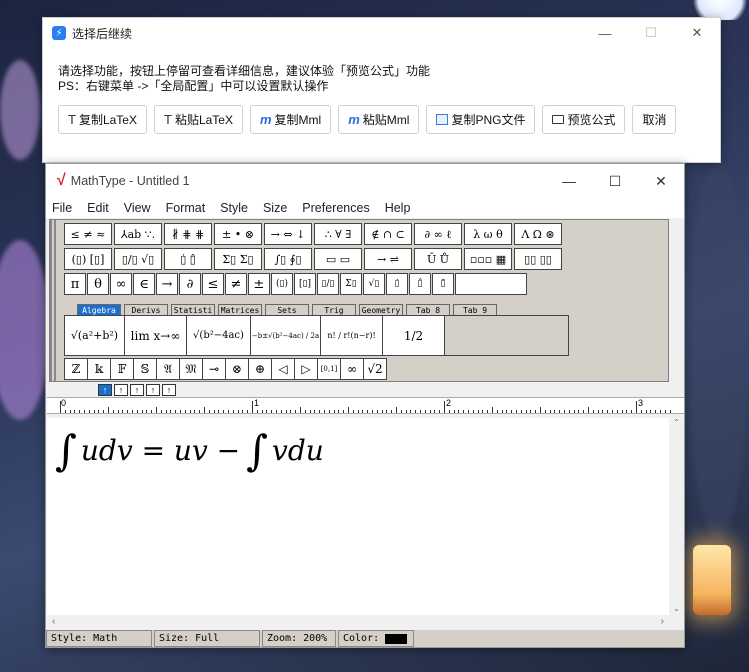 Image resolution: width=749 pixels, height=672 pixels. I want to click on arrows-palette: → ⇔ ↓, so click(288, 234).